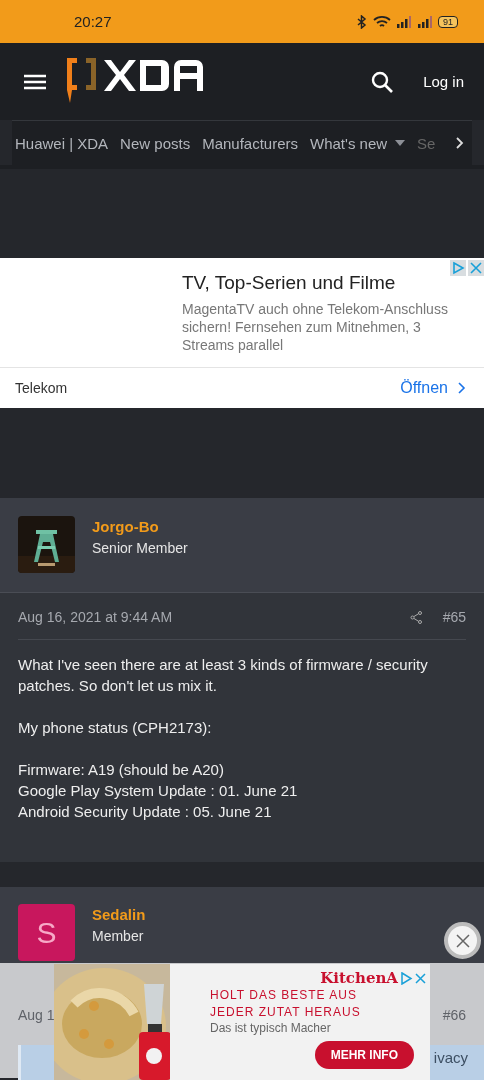 The image size is (484, 1080). I want to click on nav-link: Manufacturers, so click(250, 143).